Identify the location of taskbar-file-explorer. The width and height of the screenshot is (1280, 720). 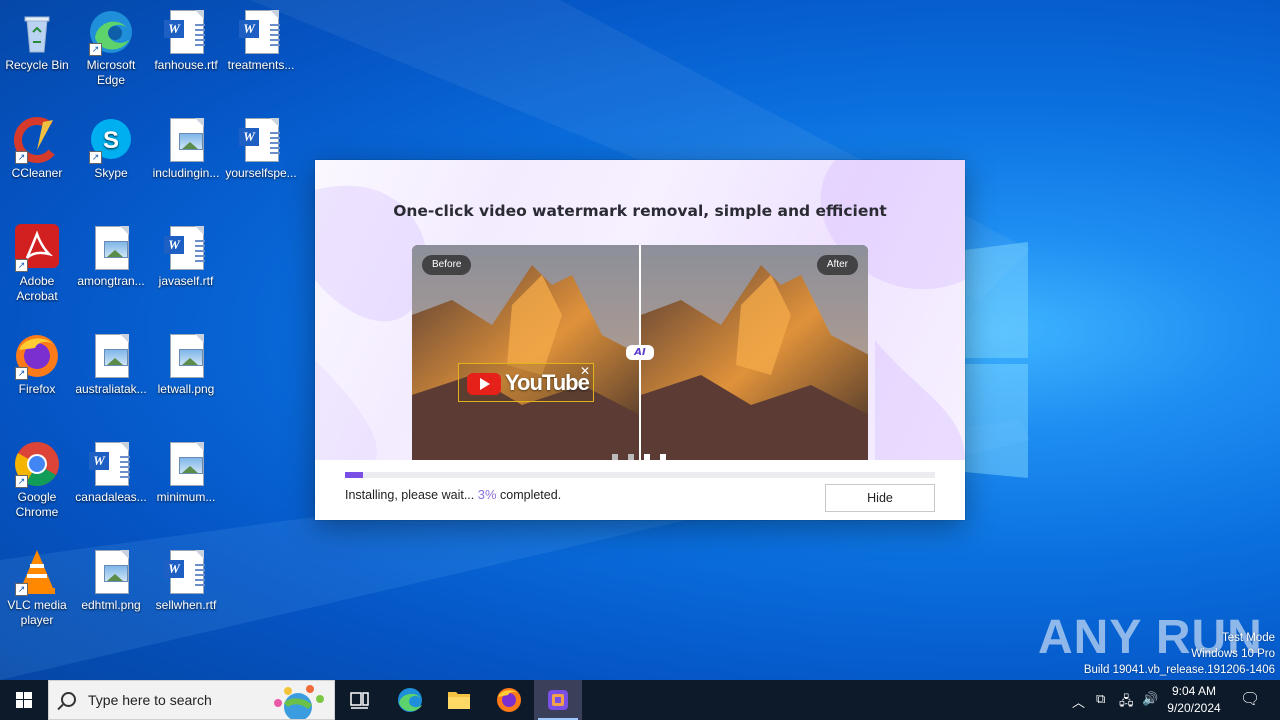
(459, 700).